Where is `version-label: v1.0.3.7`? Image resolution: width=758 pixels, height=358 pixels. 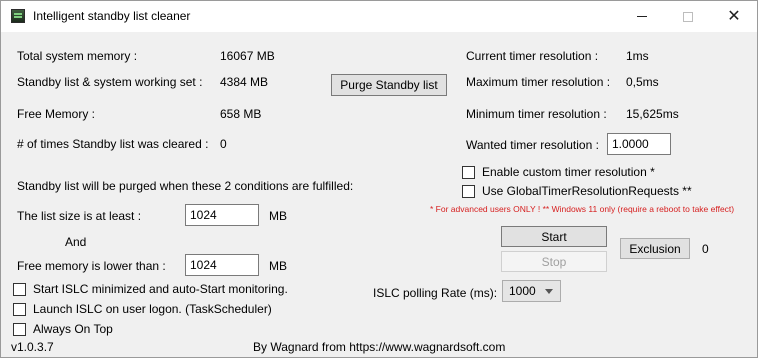 version-label: v1.0.3.7 is located at coordinates (32, 347).